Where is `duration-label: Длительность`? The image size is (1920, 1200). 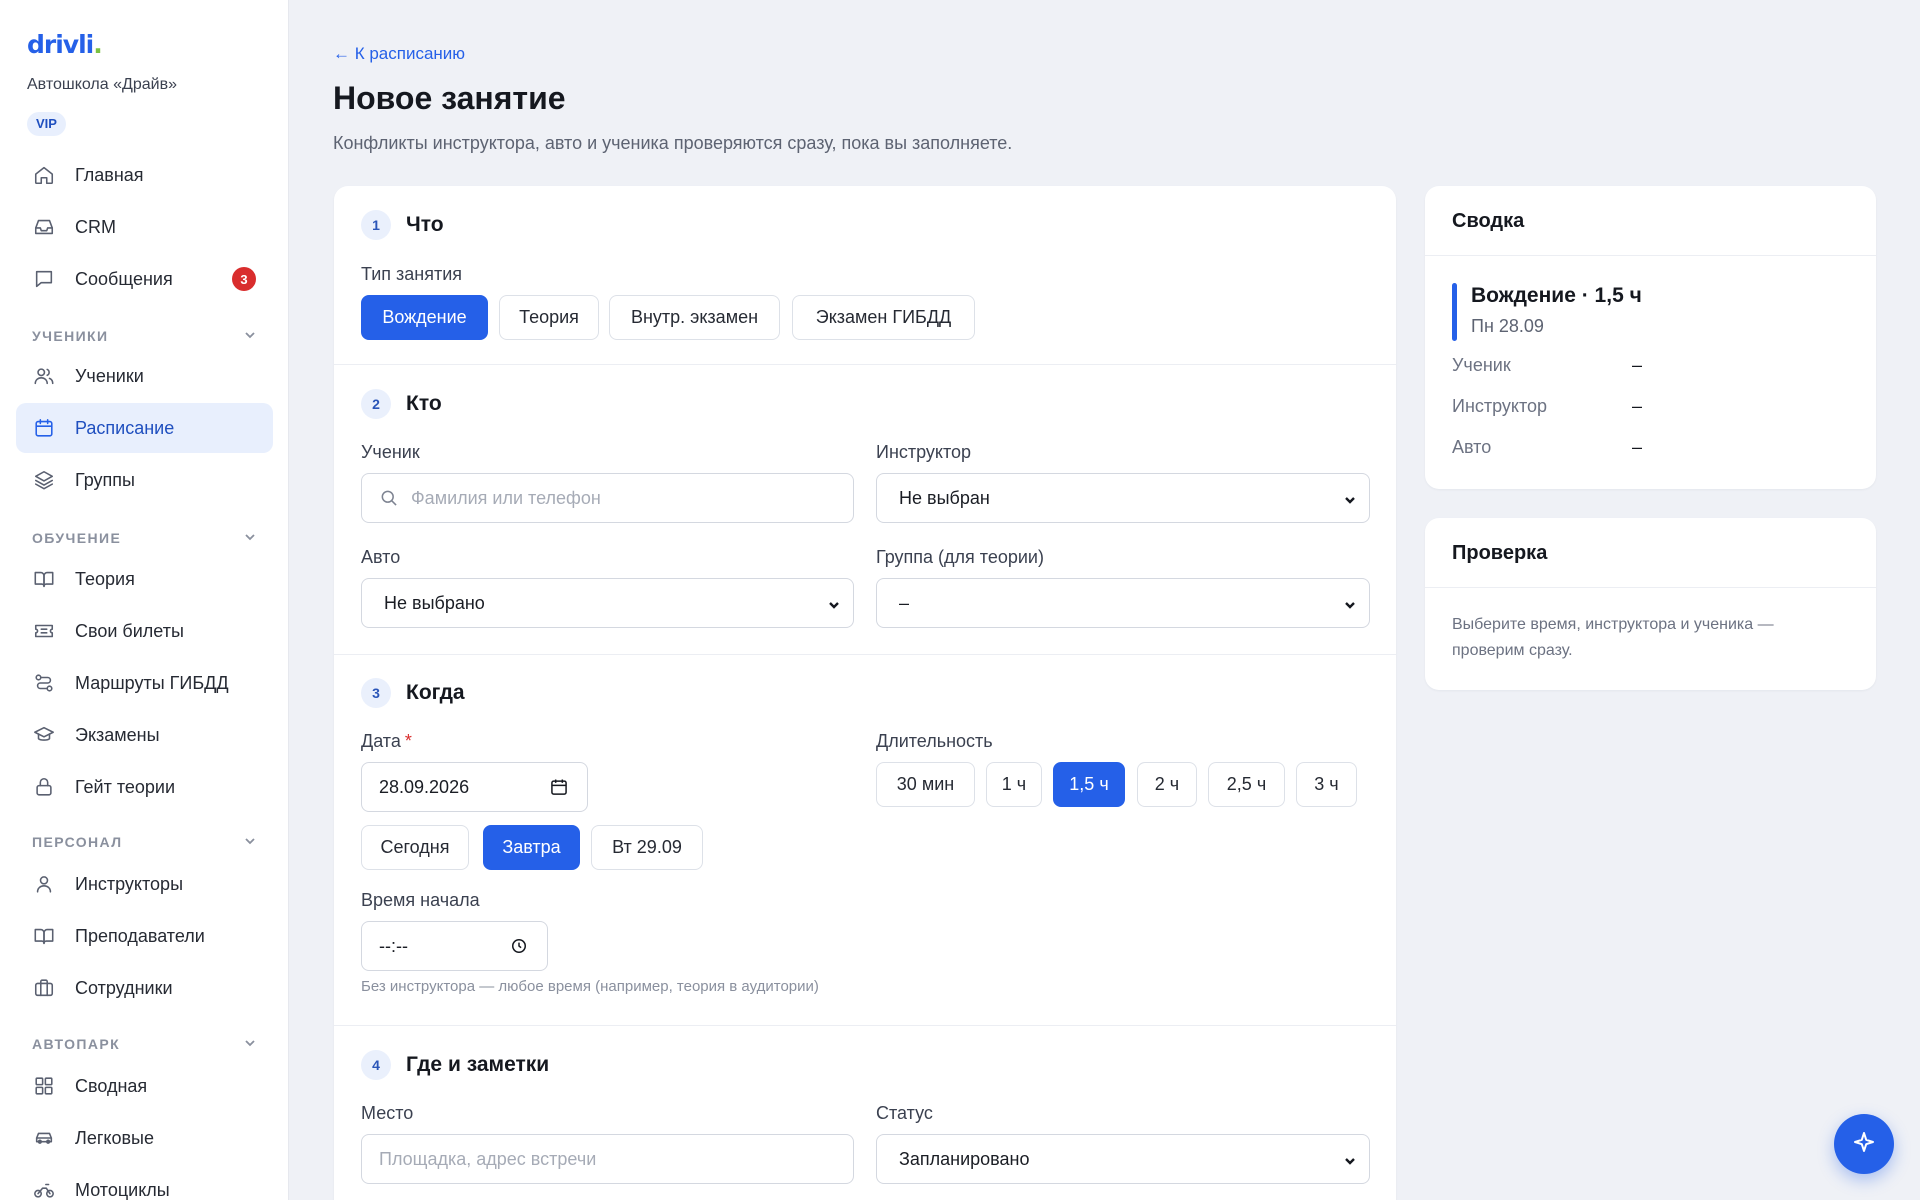
duration-label: Длительность is located at coordinates (934, 741).